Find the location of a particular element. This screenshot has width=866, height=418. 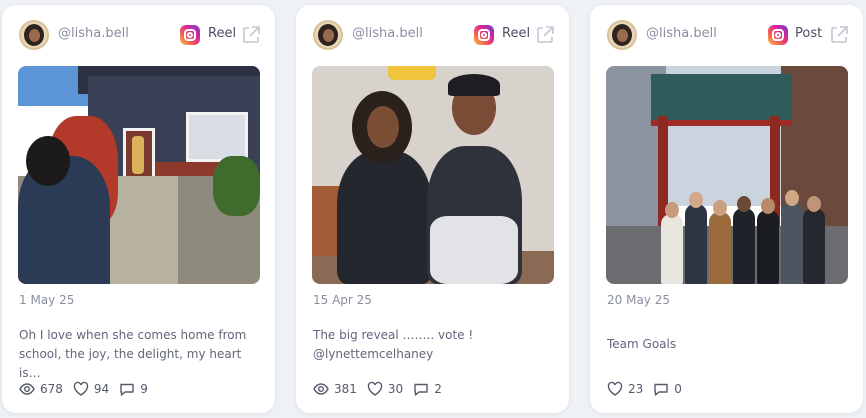

comments-stat: 0 is located at coordinates (667, 389).